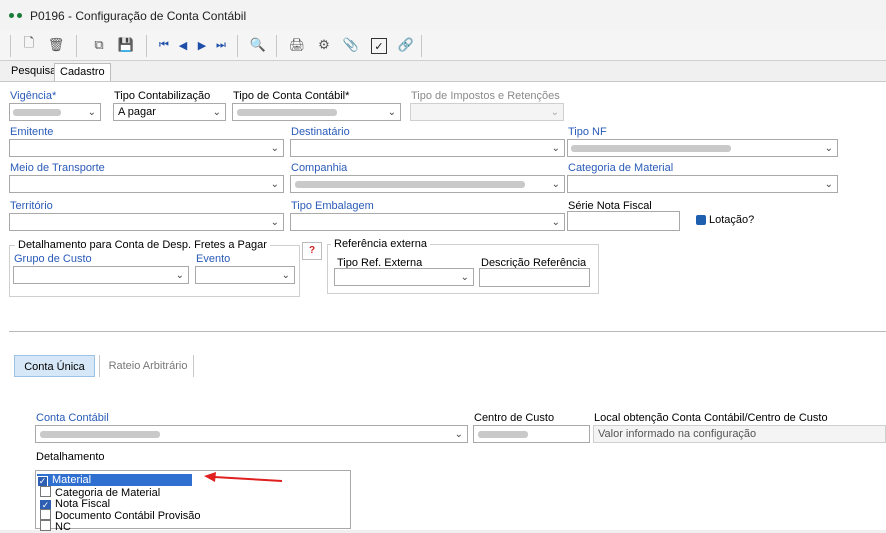 This screenshot has height=533, width=886. Describe the element at coordinates (427, 222) in the screenshot. I see `tipo-embalagem-select: ⌄` at that location.